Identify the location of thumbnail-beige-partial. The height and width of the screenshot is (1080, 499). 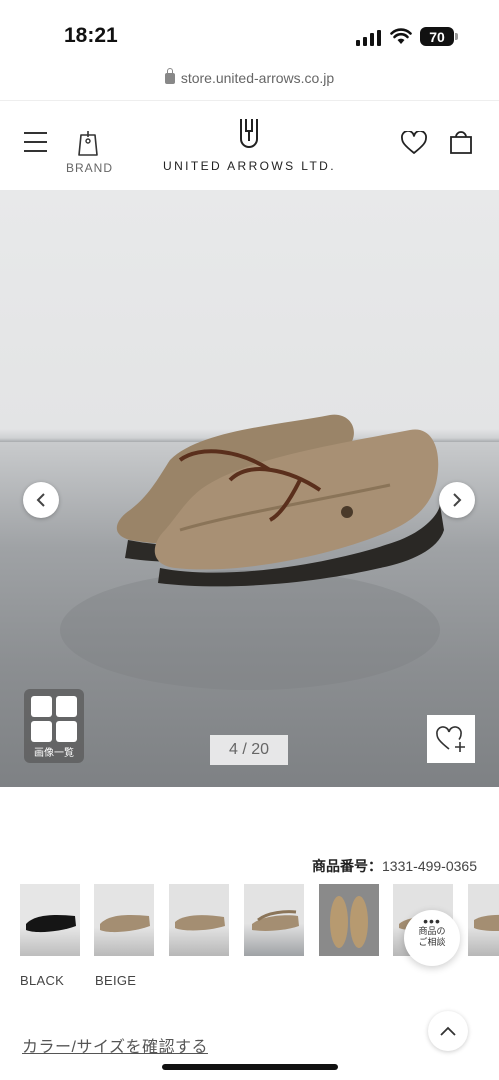
(483, 920).